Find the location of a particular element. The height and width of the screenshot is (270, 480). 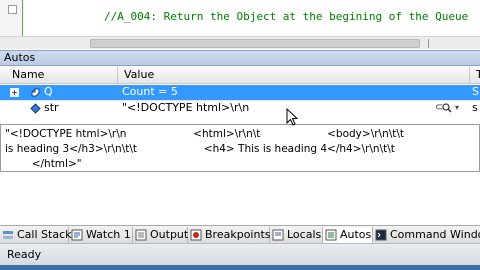

row-name: Q is located at coordinates (48, 91).